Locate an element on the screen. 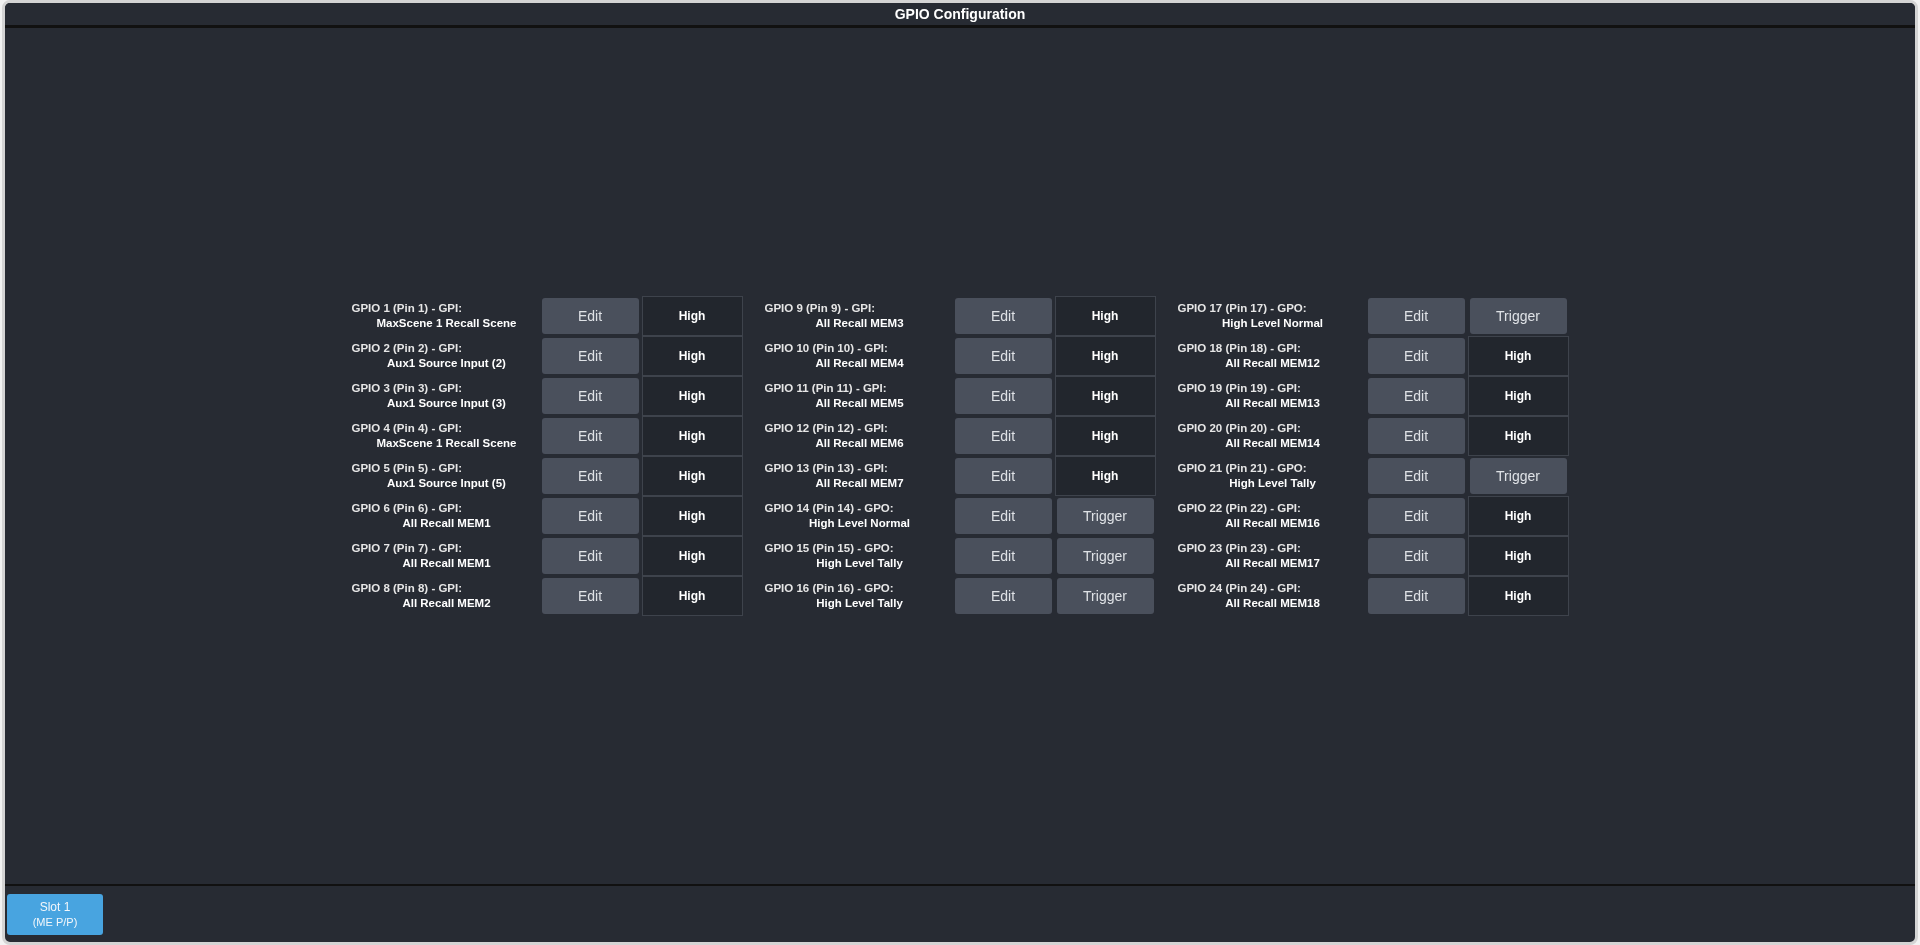 The width and height of the screenshot is (1920, 945). gpio-label: GPIO 16 (Pin 16) - GPO: is located at coordinates (829, 588).